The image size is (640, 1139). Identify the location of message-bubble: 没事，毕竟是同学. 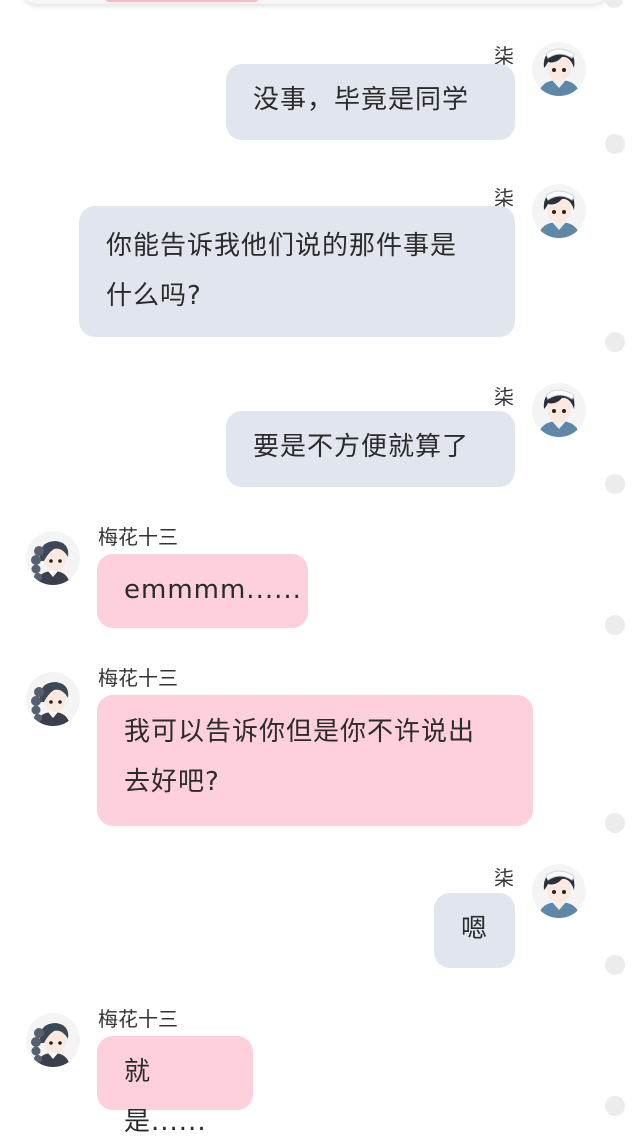
(370, 102).